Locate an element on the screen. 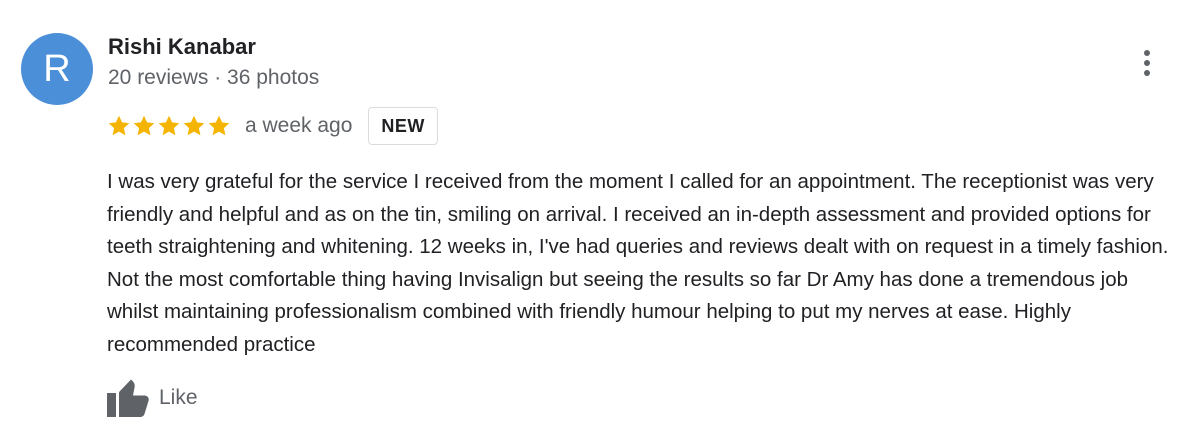  avatar-initial: R is located at coordinates (57, 68).